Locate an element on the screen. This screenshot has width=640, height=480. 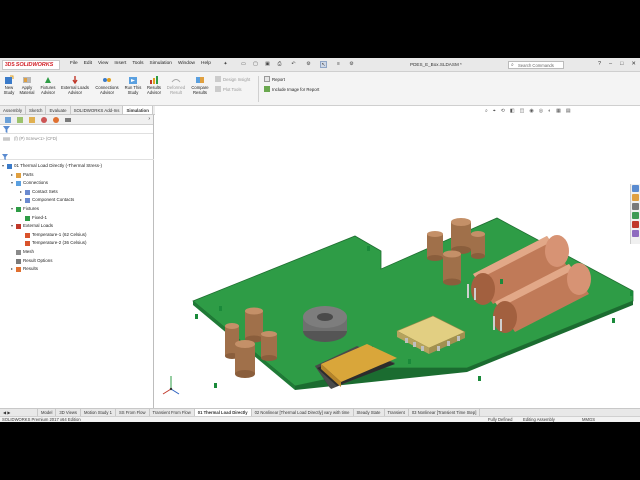
tab-nav-arrows: ◀ ▶ is located at coordinates (19, 412).